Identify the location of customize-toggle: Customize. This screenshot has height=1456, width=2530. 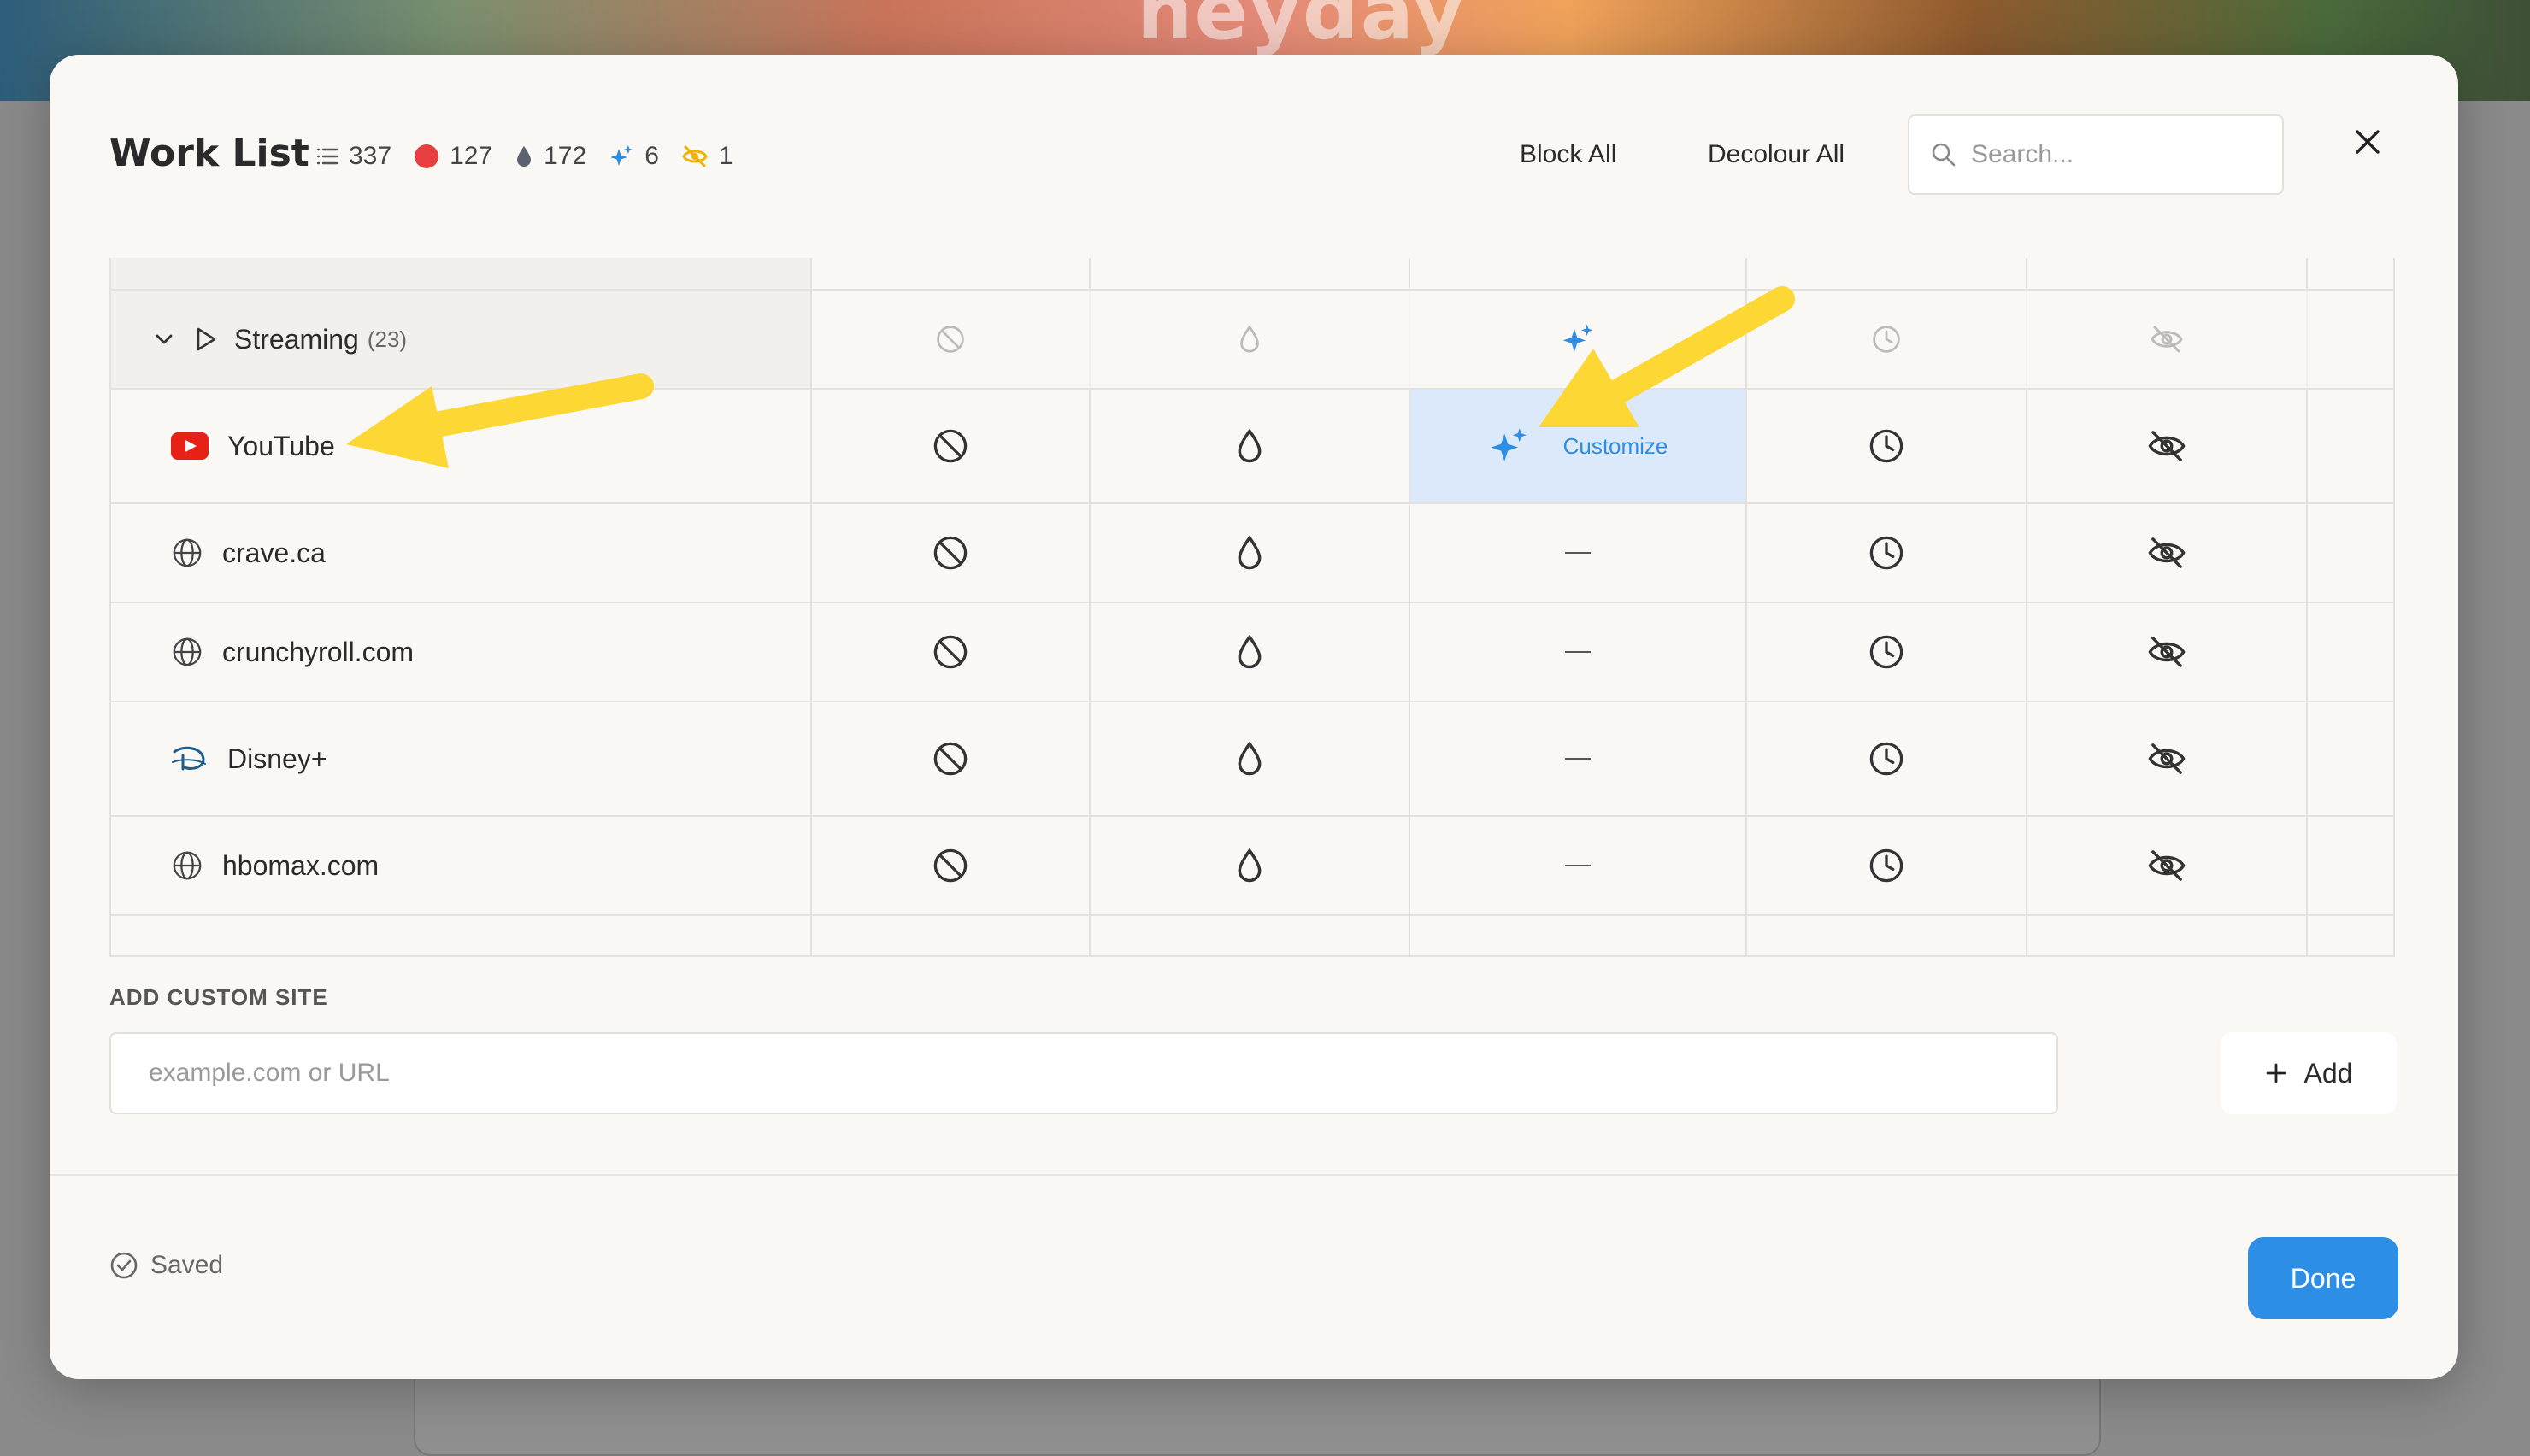
(1578, 446).